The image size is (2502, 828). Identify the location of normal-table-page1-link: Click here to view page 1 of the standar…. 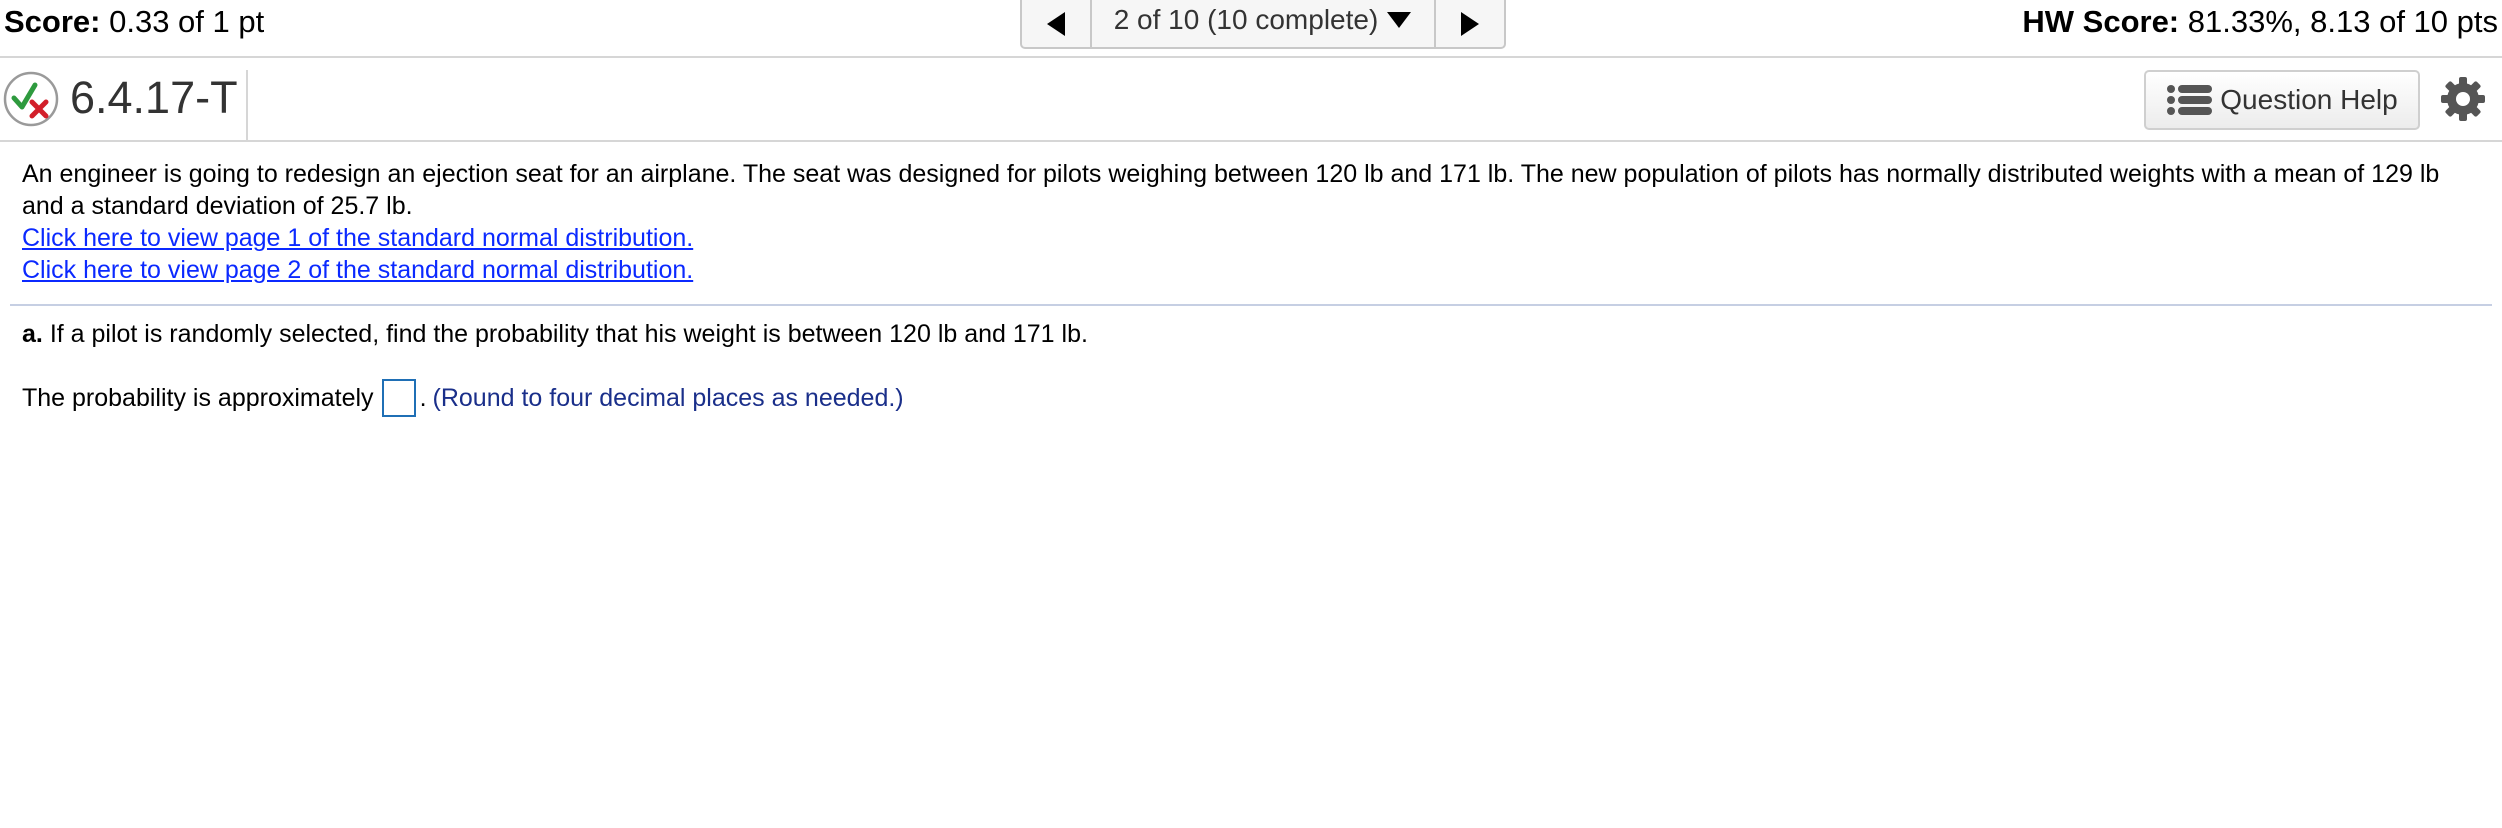
(1252, 238).